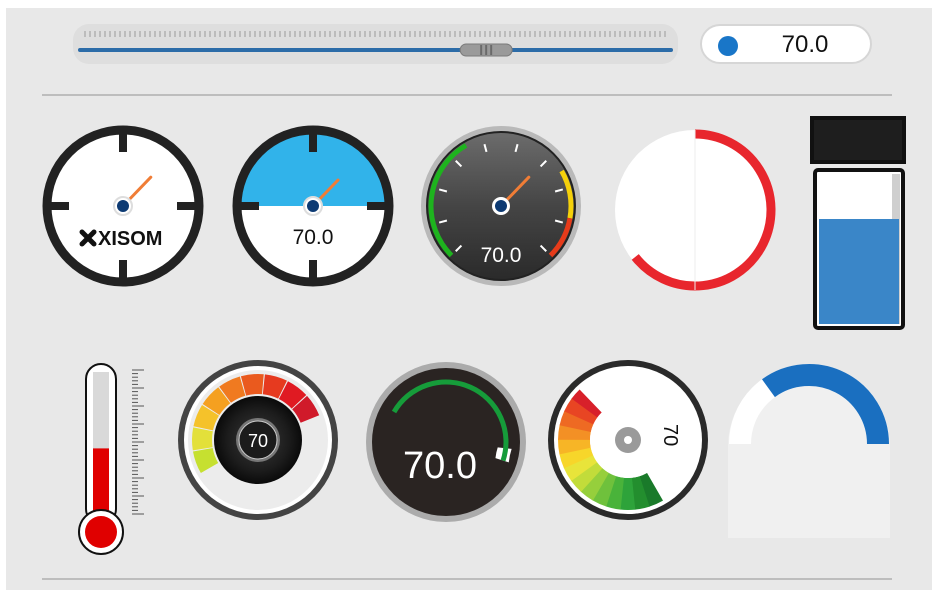 This screenshot has width=938, height=594. I want to click on battery-gauge, so click(858, 223).